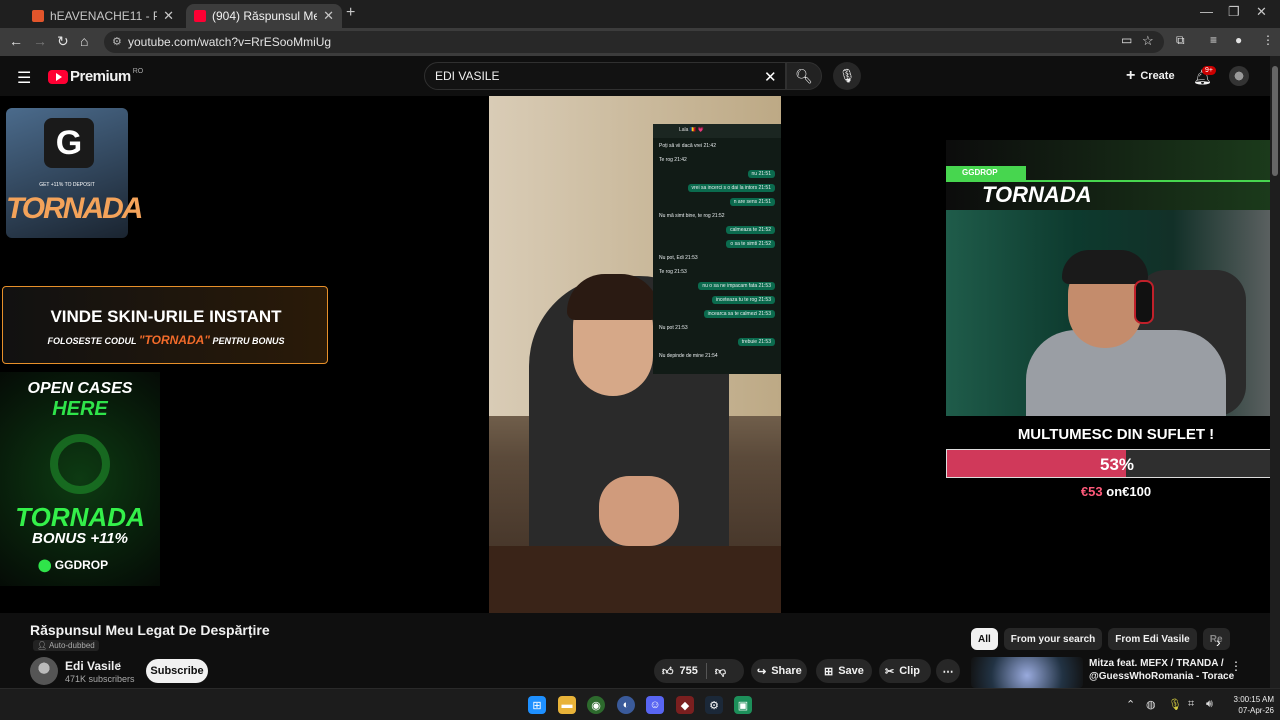  What do you see at coordinates (80, 388) in the screenshot?
I see `promo-open-cases: OPEN CASES` at bounding box center [80, 388].